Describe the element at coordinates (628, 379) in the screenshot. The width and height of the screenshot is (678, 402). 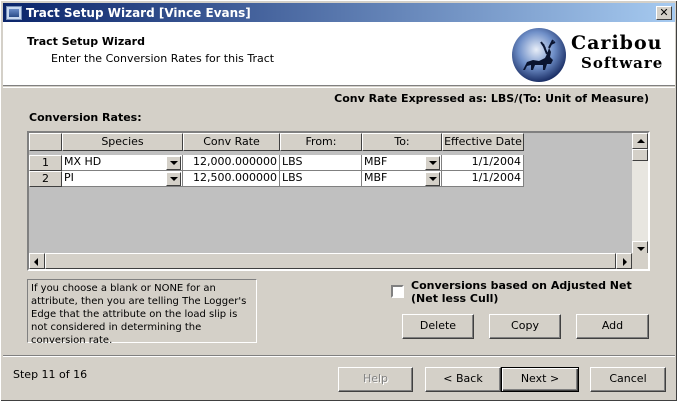
I see `cancel-button: Cancel` at that location.